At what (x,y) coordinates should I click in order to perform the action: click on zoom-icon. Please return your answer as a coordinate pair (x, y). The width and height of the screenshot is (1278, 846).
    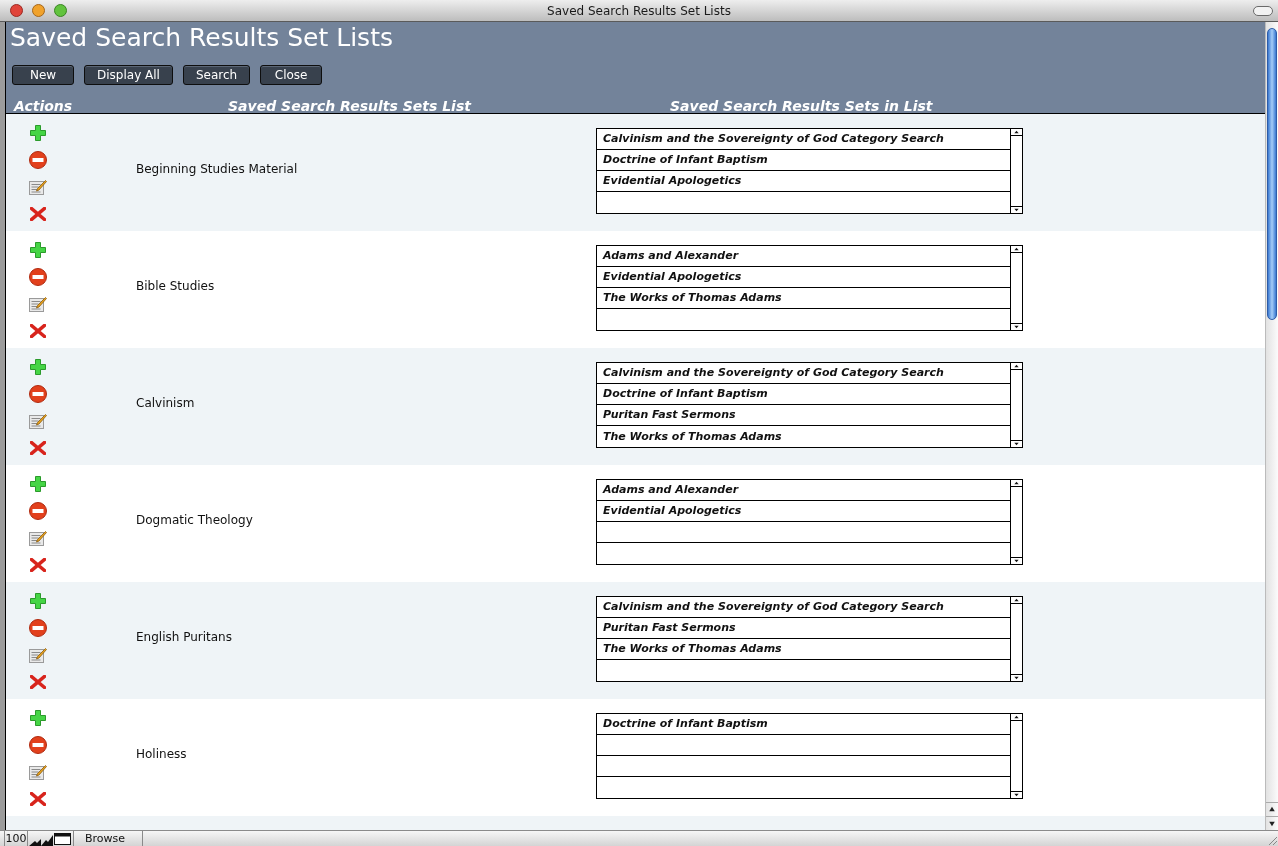
    Looking at the image, I should click on (60, 10).